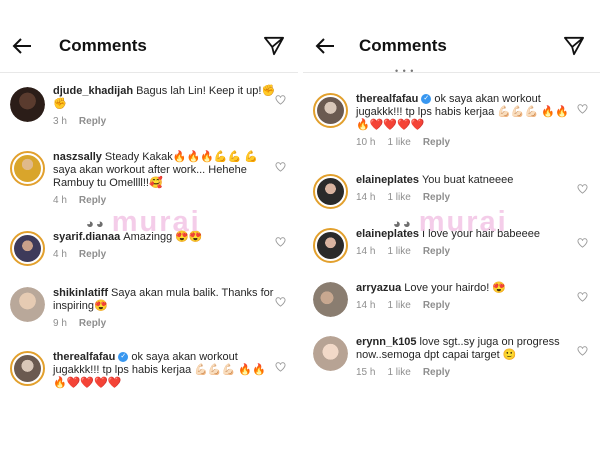 The width and height of the screenshot is (600, 450). I want to click on comment-username: erynn_k105, so click(386, 342).